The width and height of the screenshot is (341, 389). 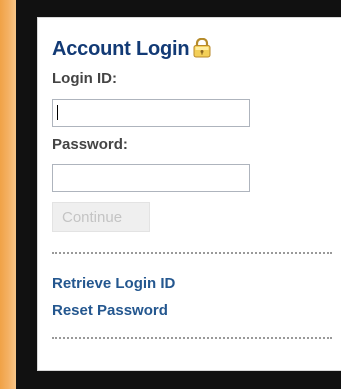 I want to click on login-id-label: Login ID:, so click(x=84, y=78).